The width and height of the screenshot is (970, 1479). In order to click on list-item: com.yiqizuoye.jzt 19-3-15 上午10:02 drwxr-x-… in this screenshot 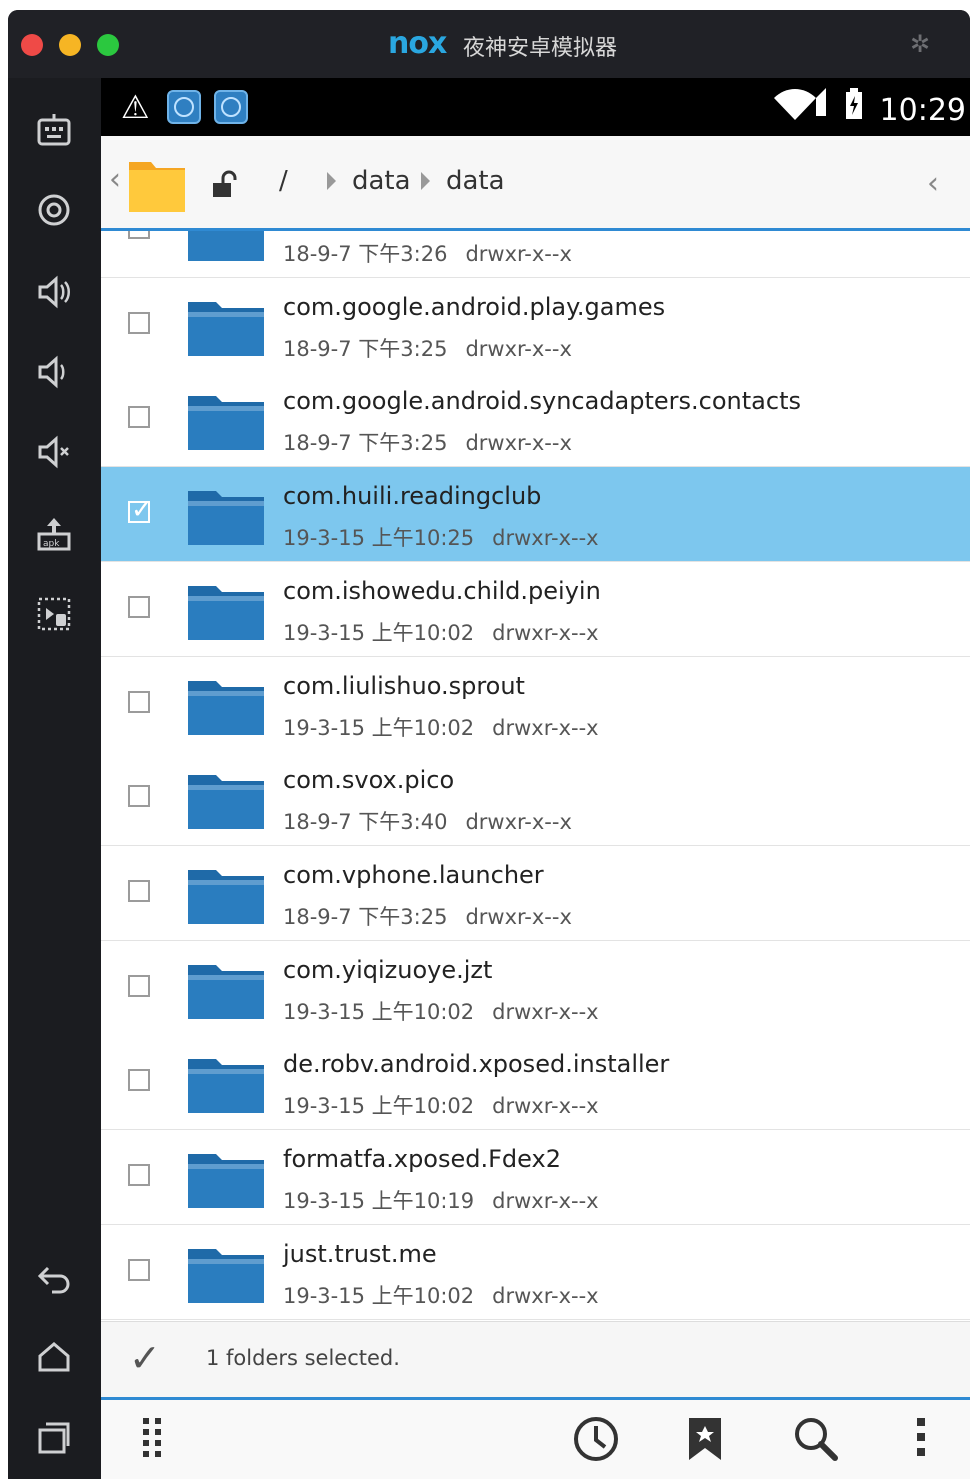, I will do `click(535, 988)`.